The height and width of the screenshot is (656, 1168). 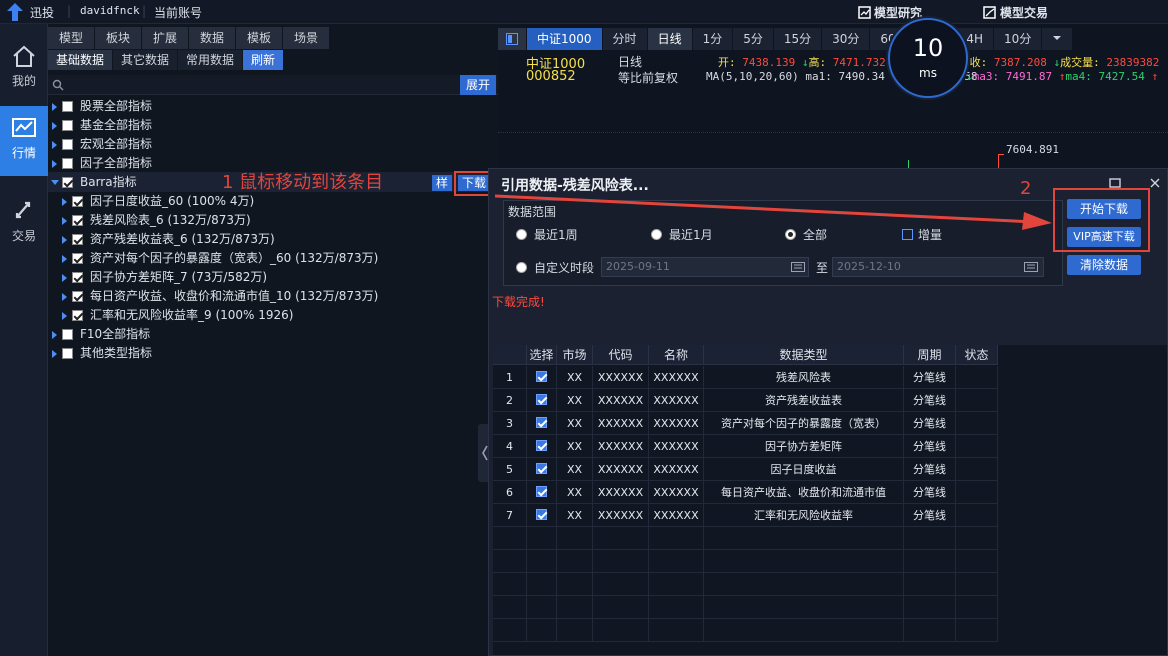 What do you see at coordinates (273, 85) in the screenshot?
I see `search-row: 展开` at bounding box center [273, 85].